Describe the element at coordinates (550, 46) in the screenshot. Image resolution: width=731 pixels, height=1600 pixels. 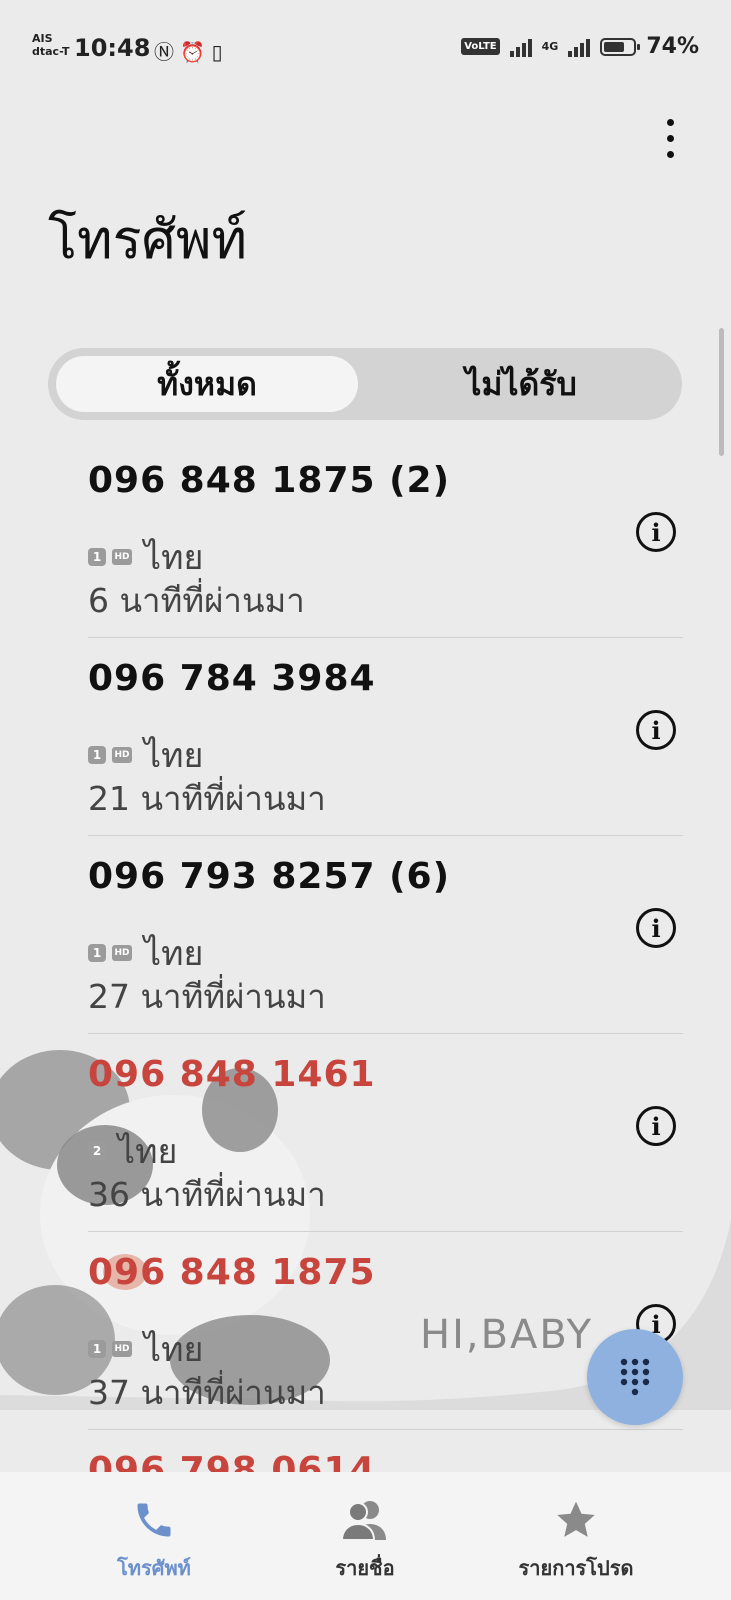
I see `network-label: 4G` at that location.